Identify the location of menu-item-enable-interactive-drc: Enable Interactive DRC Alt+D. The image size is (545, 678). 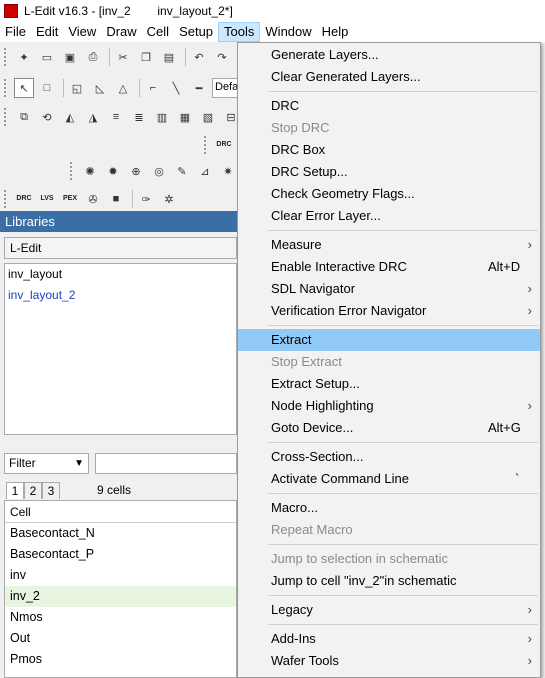
(389, 267).